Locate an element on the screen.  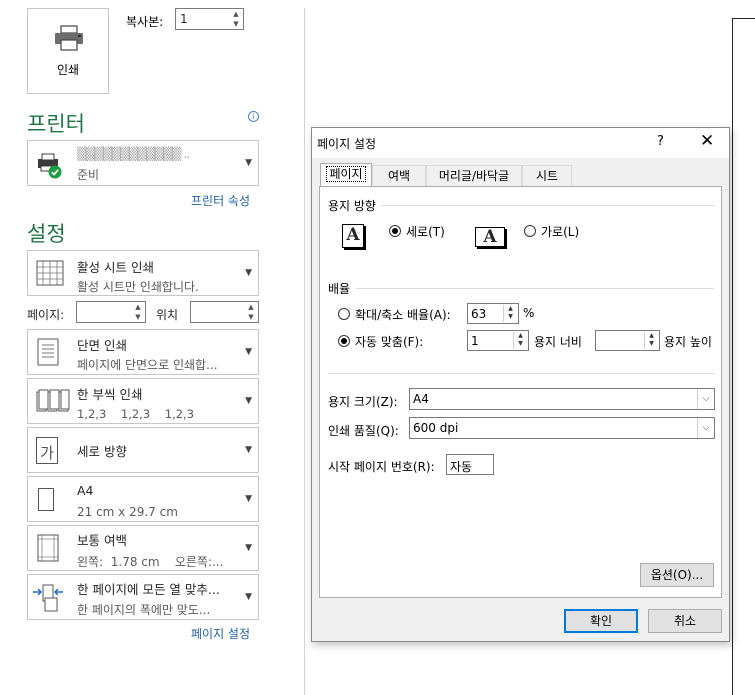
margins-title: 보통 여백 is located at coordinates (102, 540).